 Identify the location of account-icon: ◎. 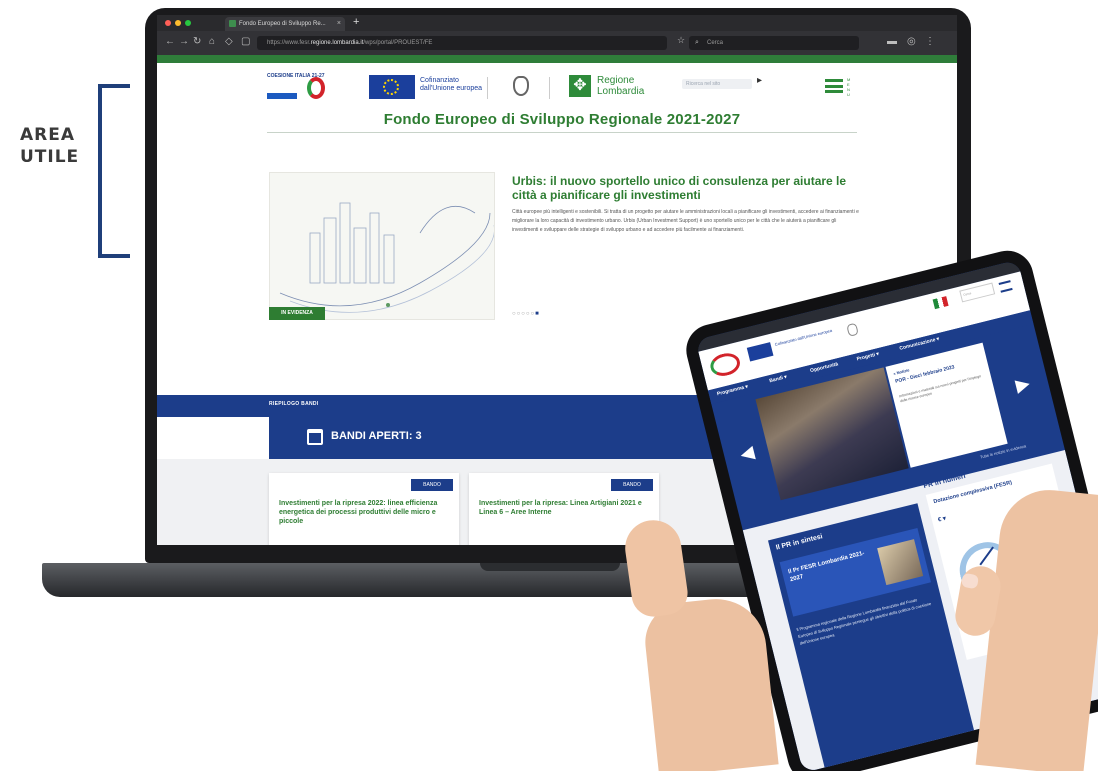
(911, 41).